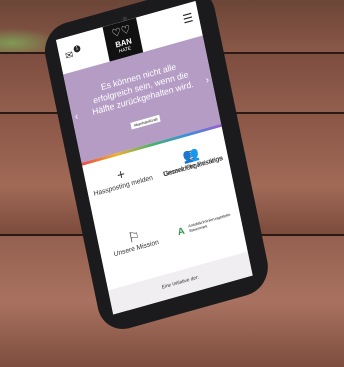 The image size is (344, 367). What do you see at coordinates (209, 222) in the screenshot?
I see `partner-name: Antidiskriminierungsstelle Steiermark` at bounding box center [209, 222].